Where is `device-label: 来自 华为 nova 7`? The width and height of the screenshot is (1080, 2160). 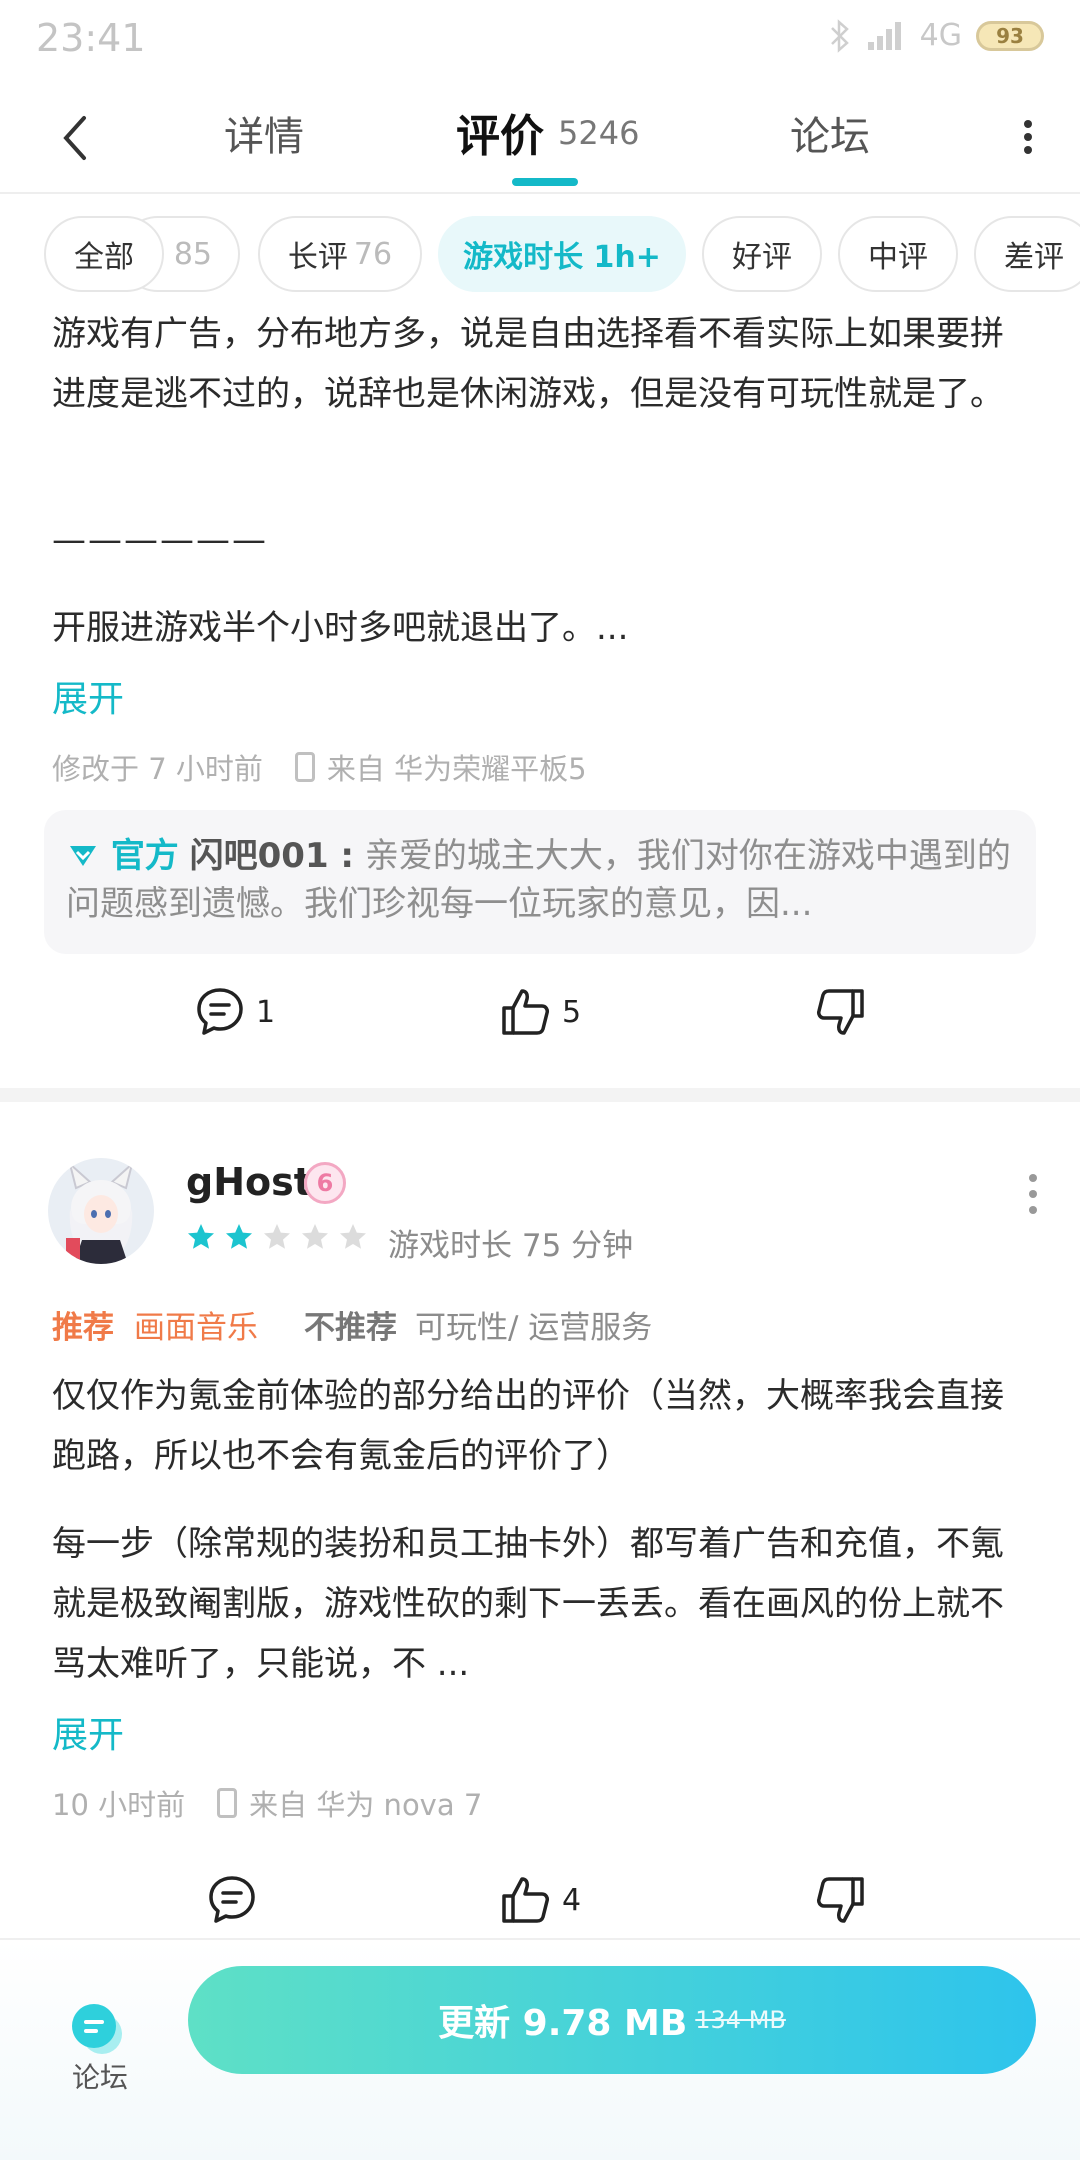 device-label: 来自 华为 nova 7 is located at coordinates (366, 1805).